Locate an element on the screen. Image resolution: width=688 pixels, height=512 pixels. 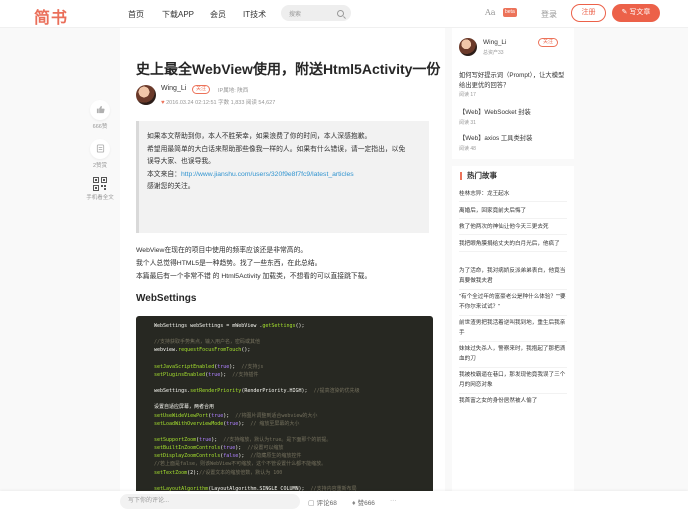
hot-story-item: 我首富之女的身份居然被人偷了 is located at coordinates (513, 402).